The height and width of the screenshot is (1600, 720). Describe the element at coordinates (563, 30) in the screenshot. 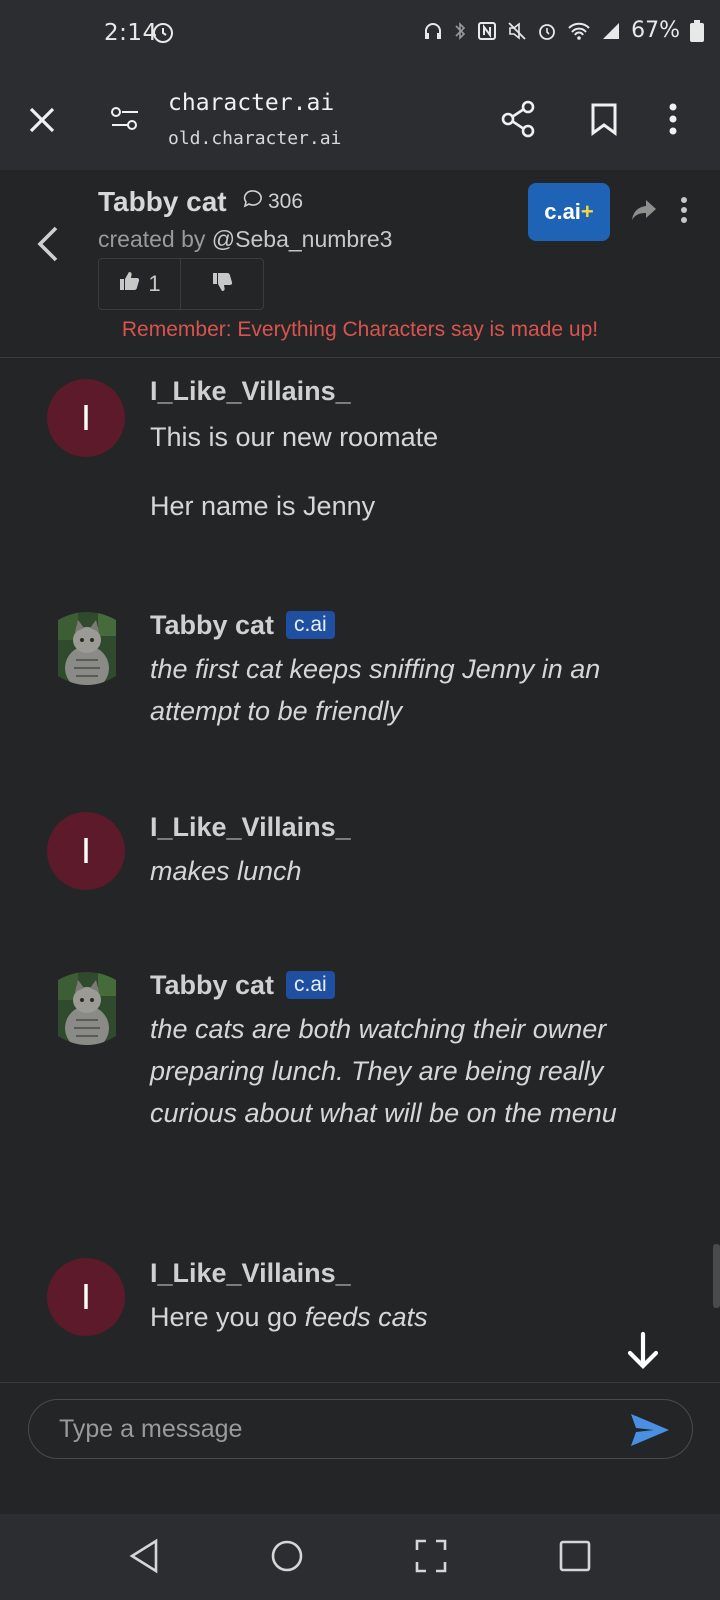

I see `status-icons: 67%` at that location.